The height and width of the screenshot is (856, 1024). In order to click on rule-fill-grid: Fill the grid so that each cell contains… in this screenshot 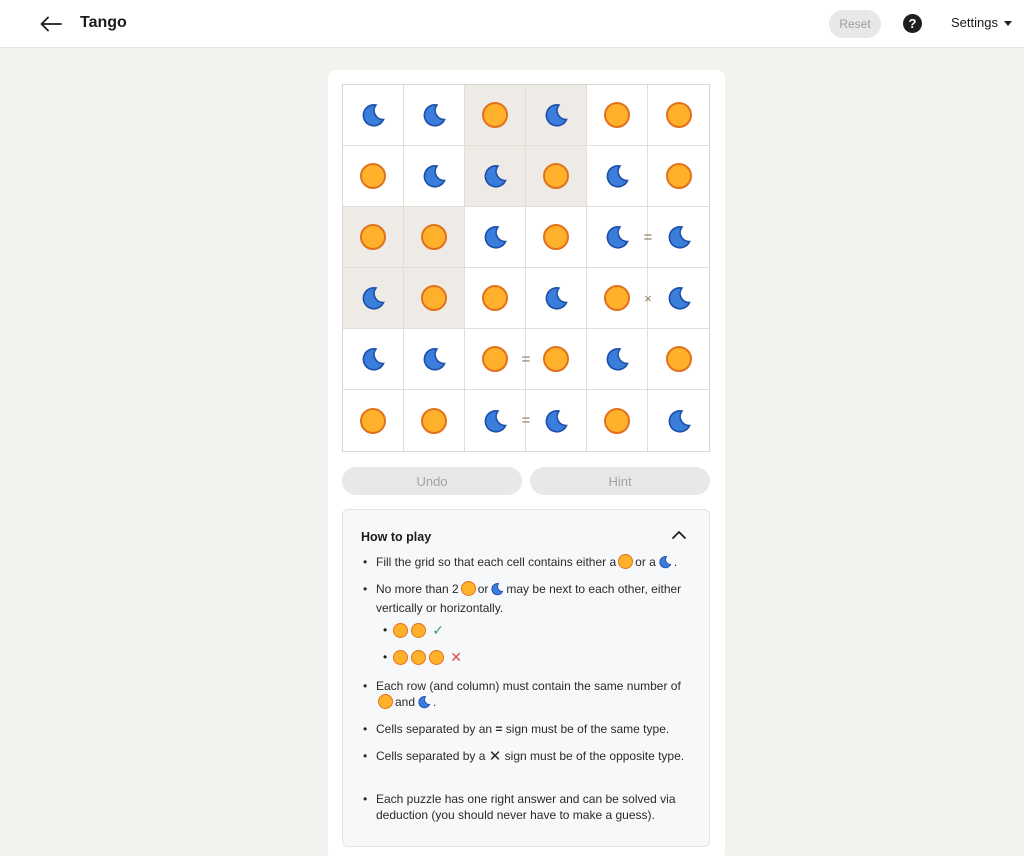, I will do `click(528, 563)`.